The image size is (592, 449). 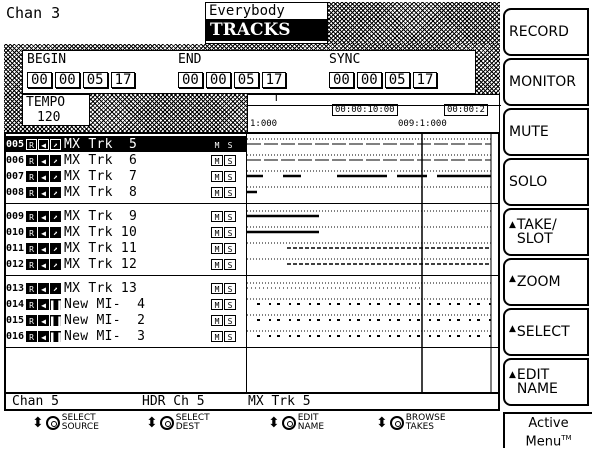 I want to click on track-row: 005 R ◀ ⬈ MX Trk 5MS, so click(x=126, y=144).